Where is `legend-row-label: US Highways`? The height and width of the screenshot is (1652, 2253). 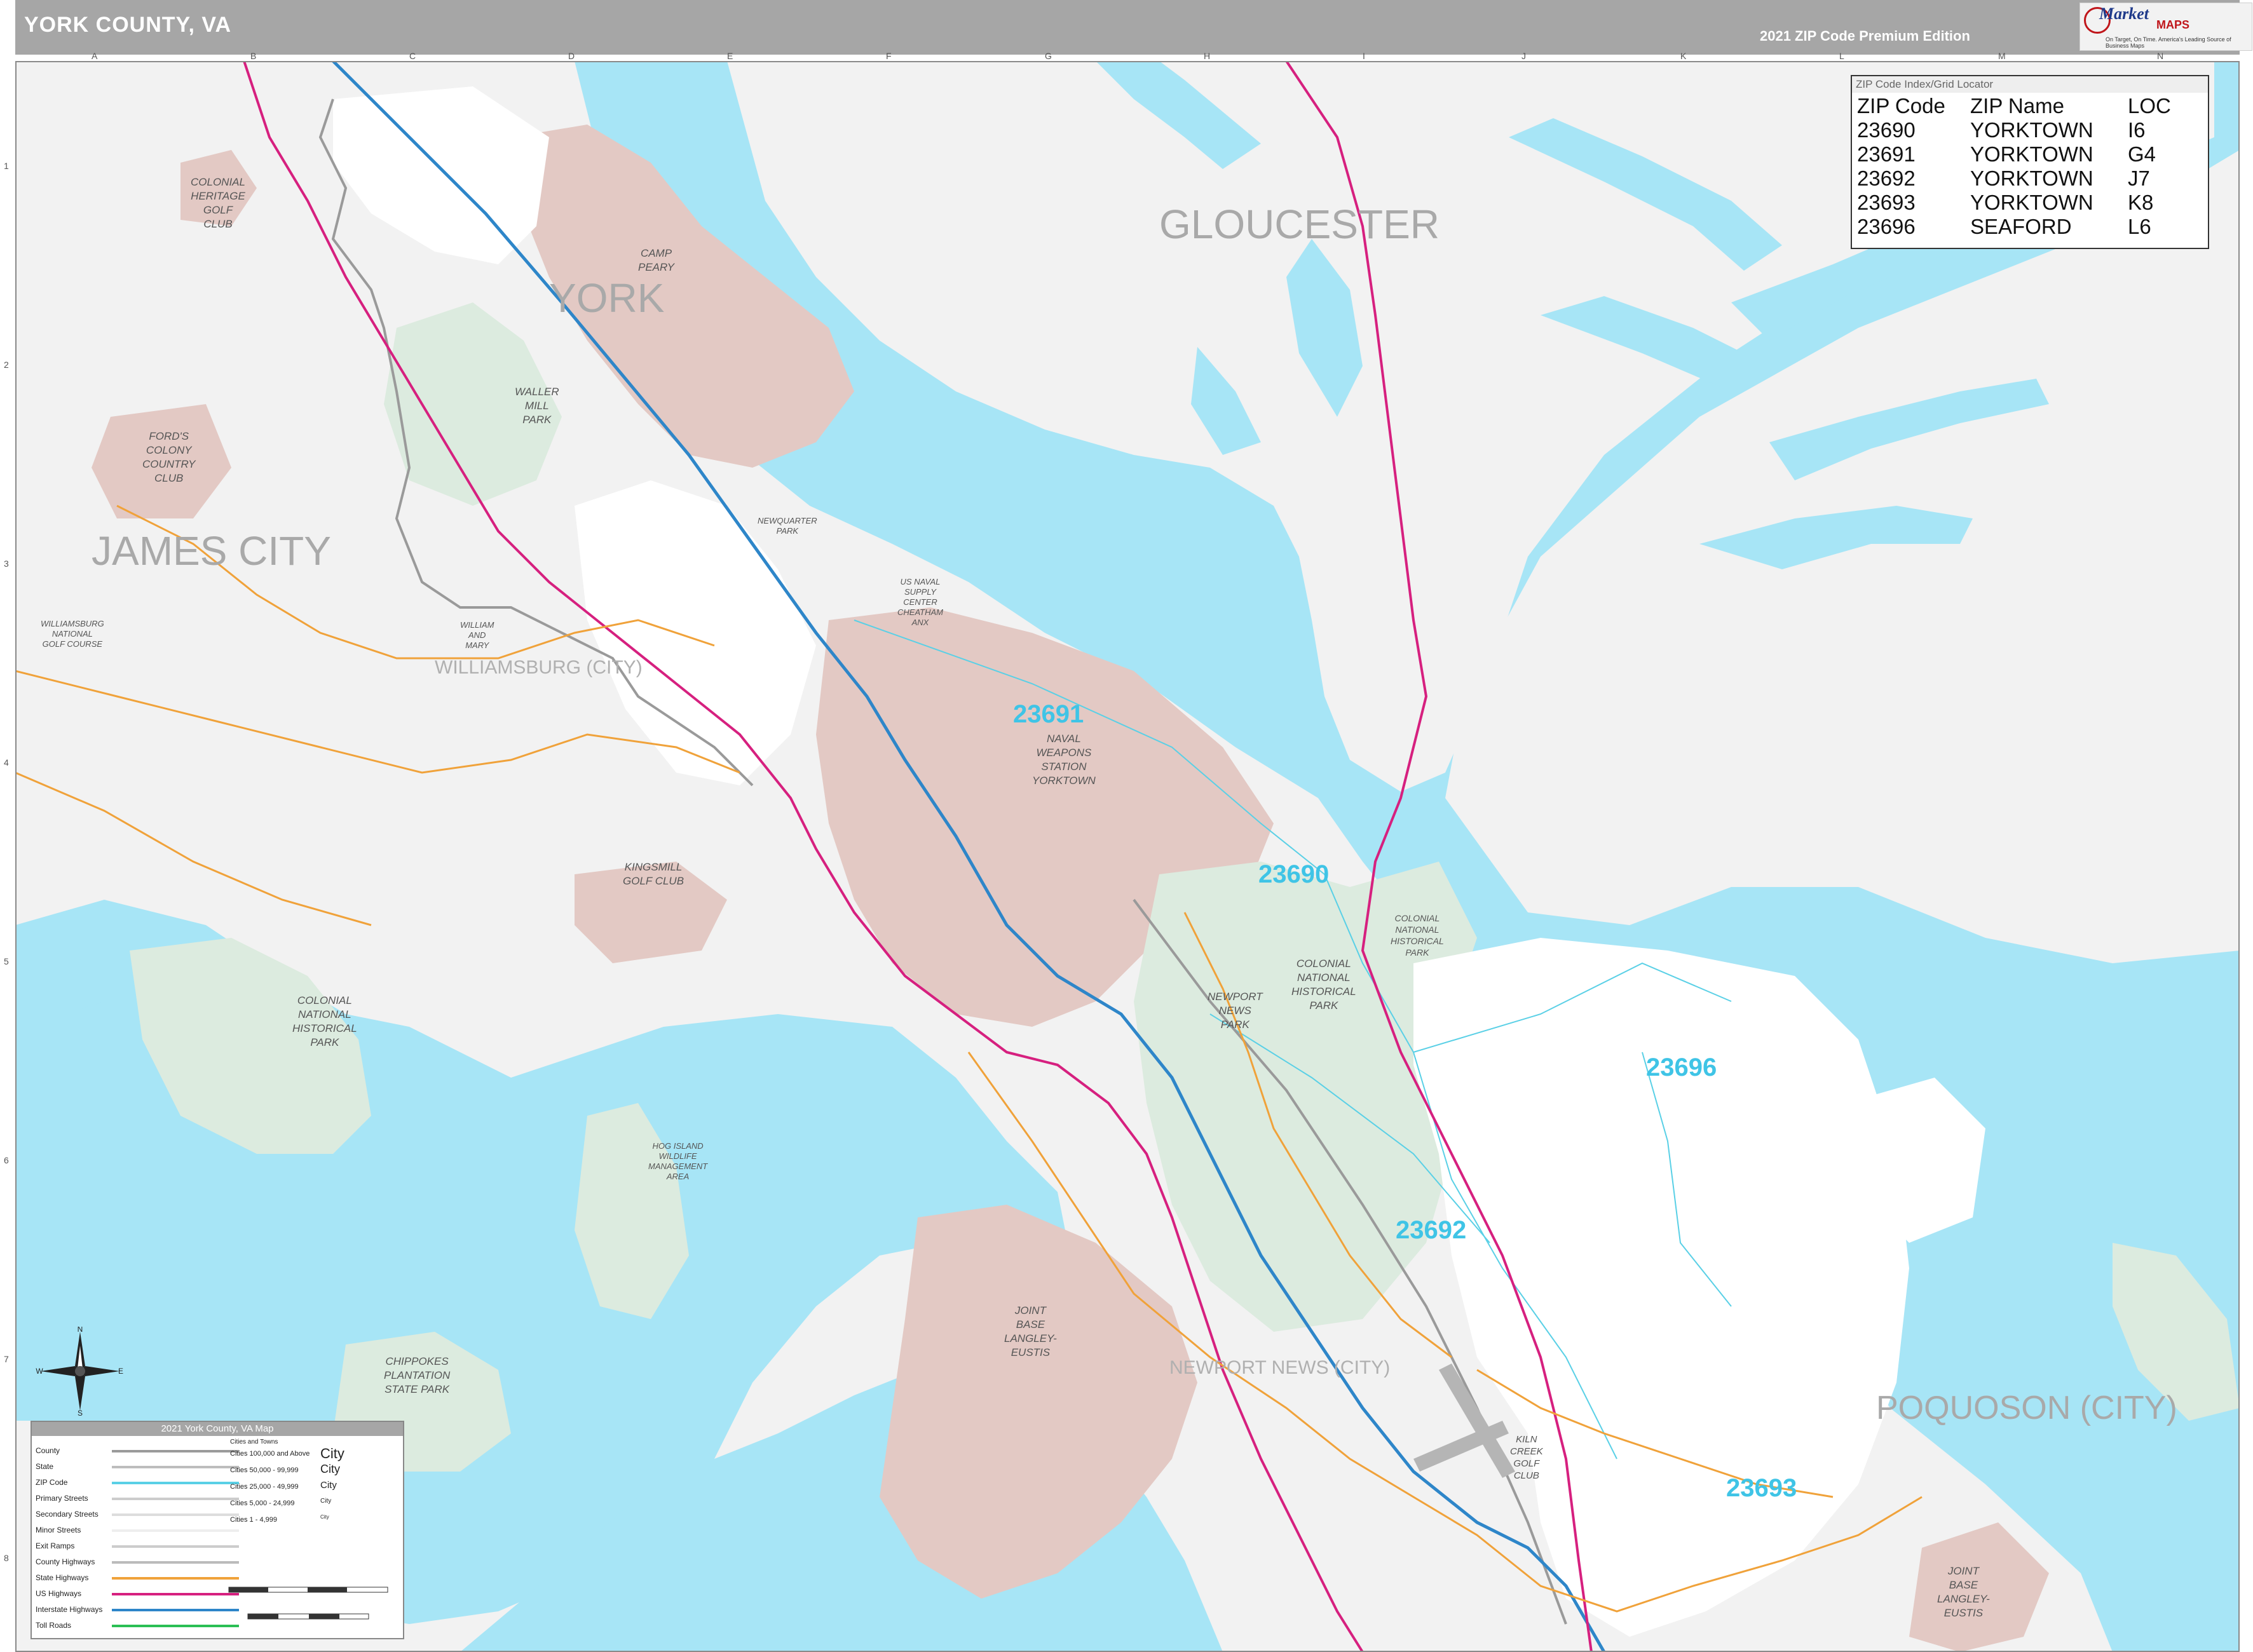 legend-row-label: US Highways is located at coordinates (59, 1594).